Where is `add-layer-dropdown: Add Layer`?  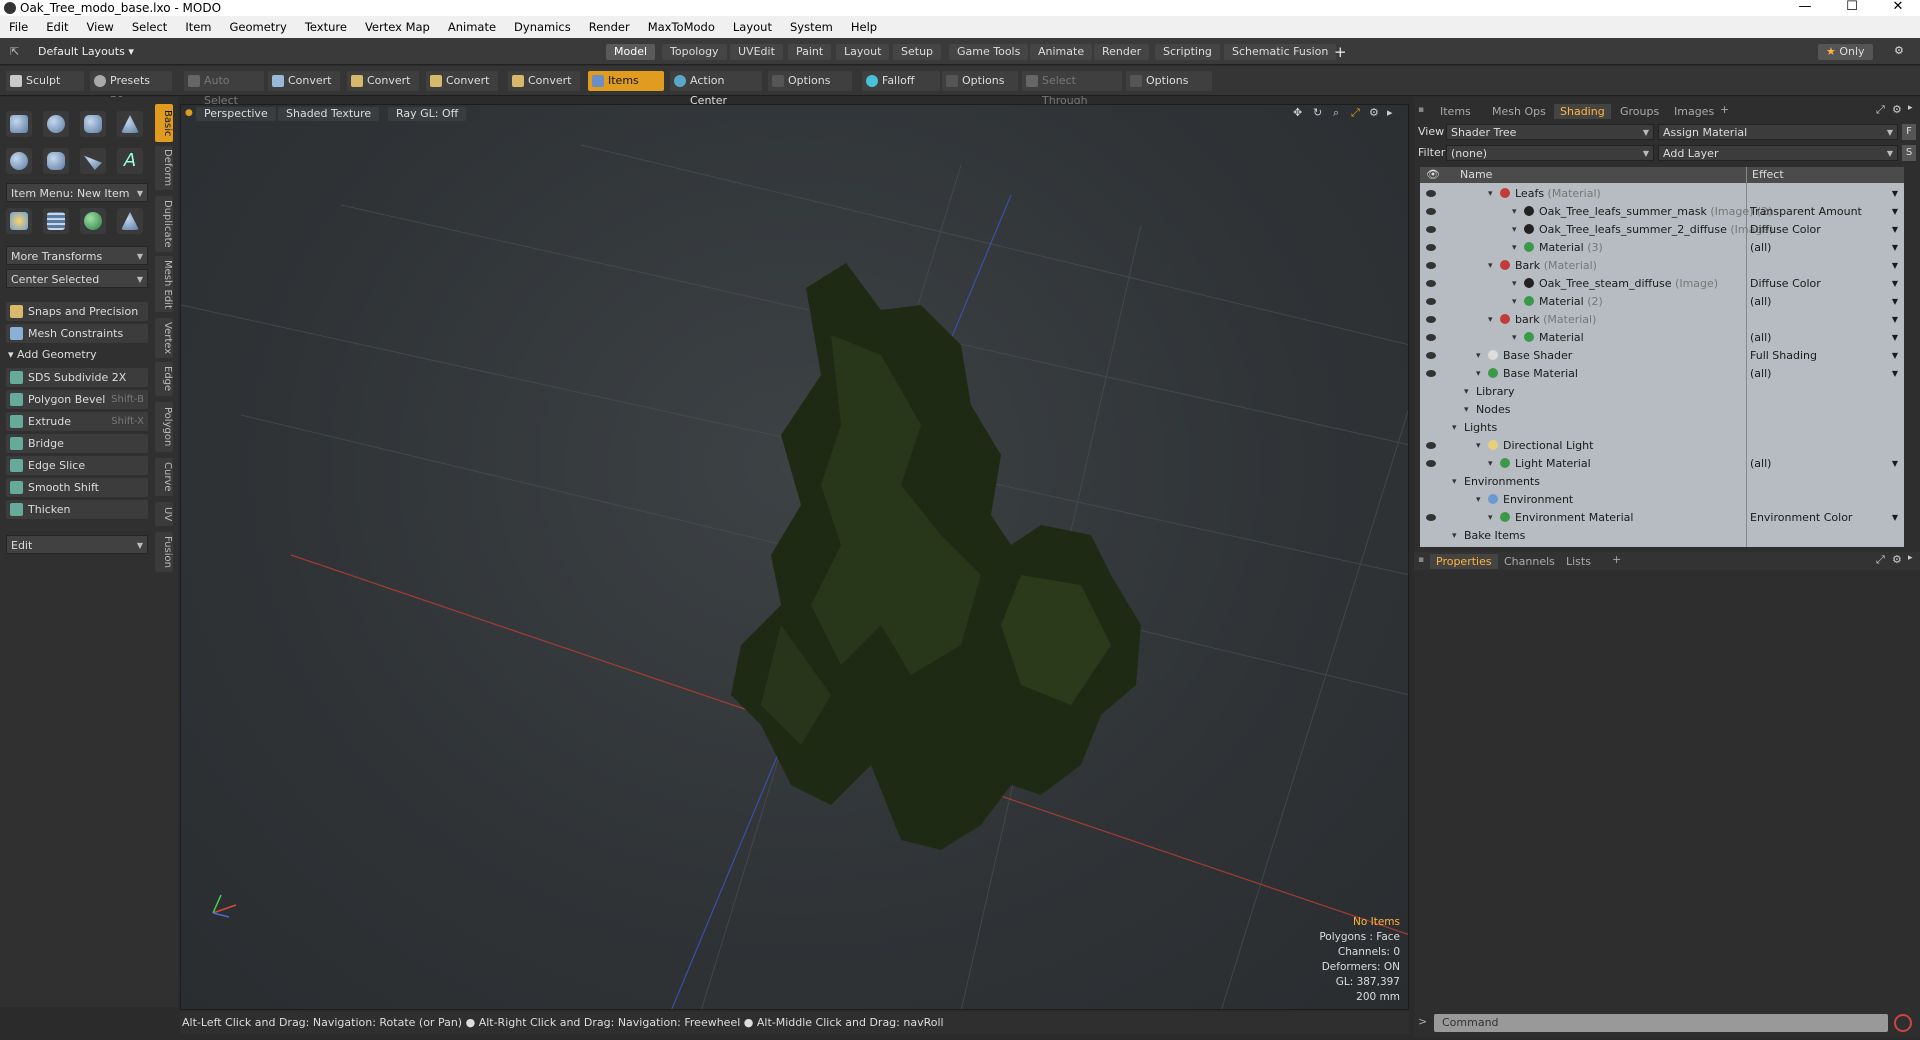
add-layer-dropdown: Add Layer is located at coordinates (1778, 153).